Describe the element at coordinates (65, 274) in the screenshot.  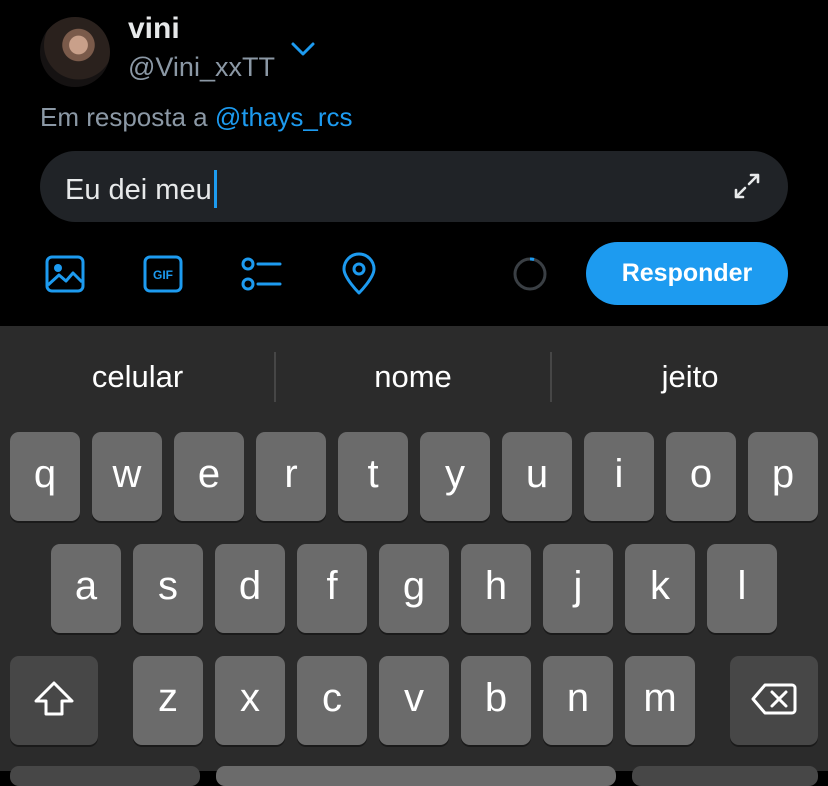
I see `image-icon` at that location.